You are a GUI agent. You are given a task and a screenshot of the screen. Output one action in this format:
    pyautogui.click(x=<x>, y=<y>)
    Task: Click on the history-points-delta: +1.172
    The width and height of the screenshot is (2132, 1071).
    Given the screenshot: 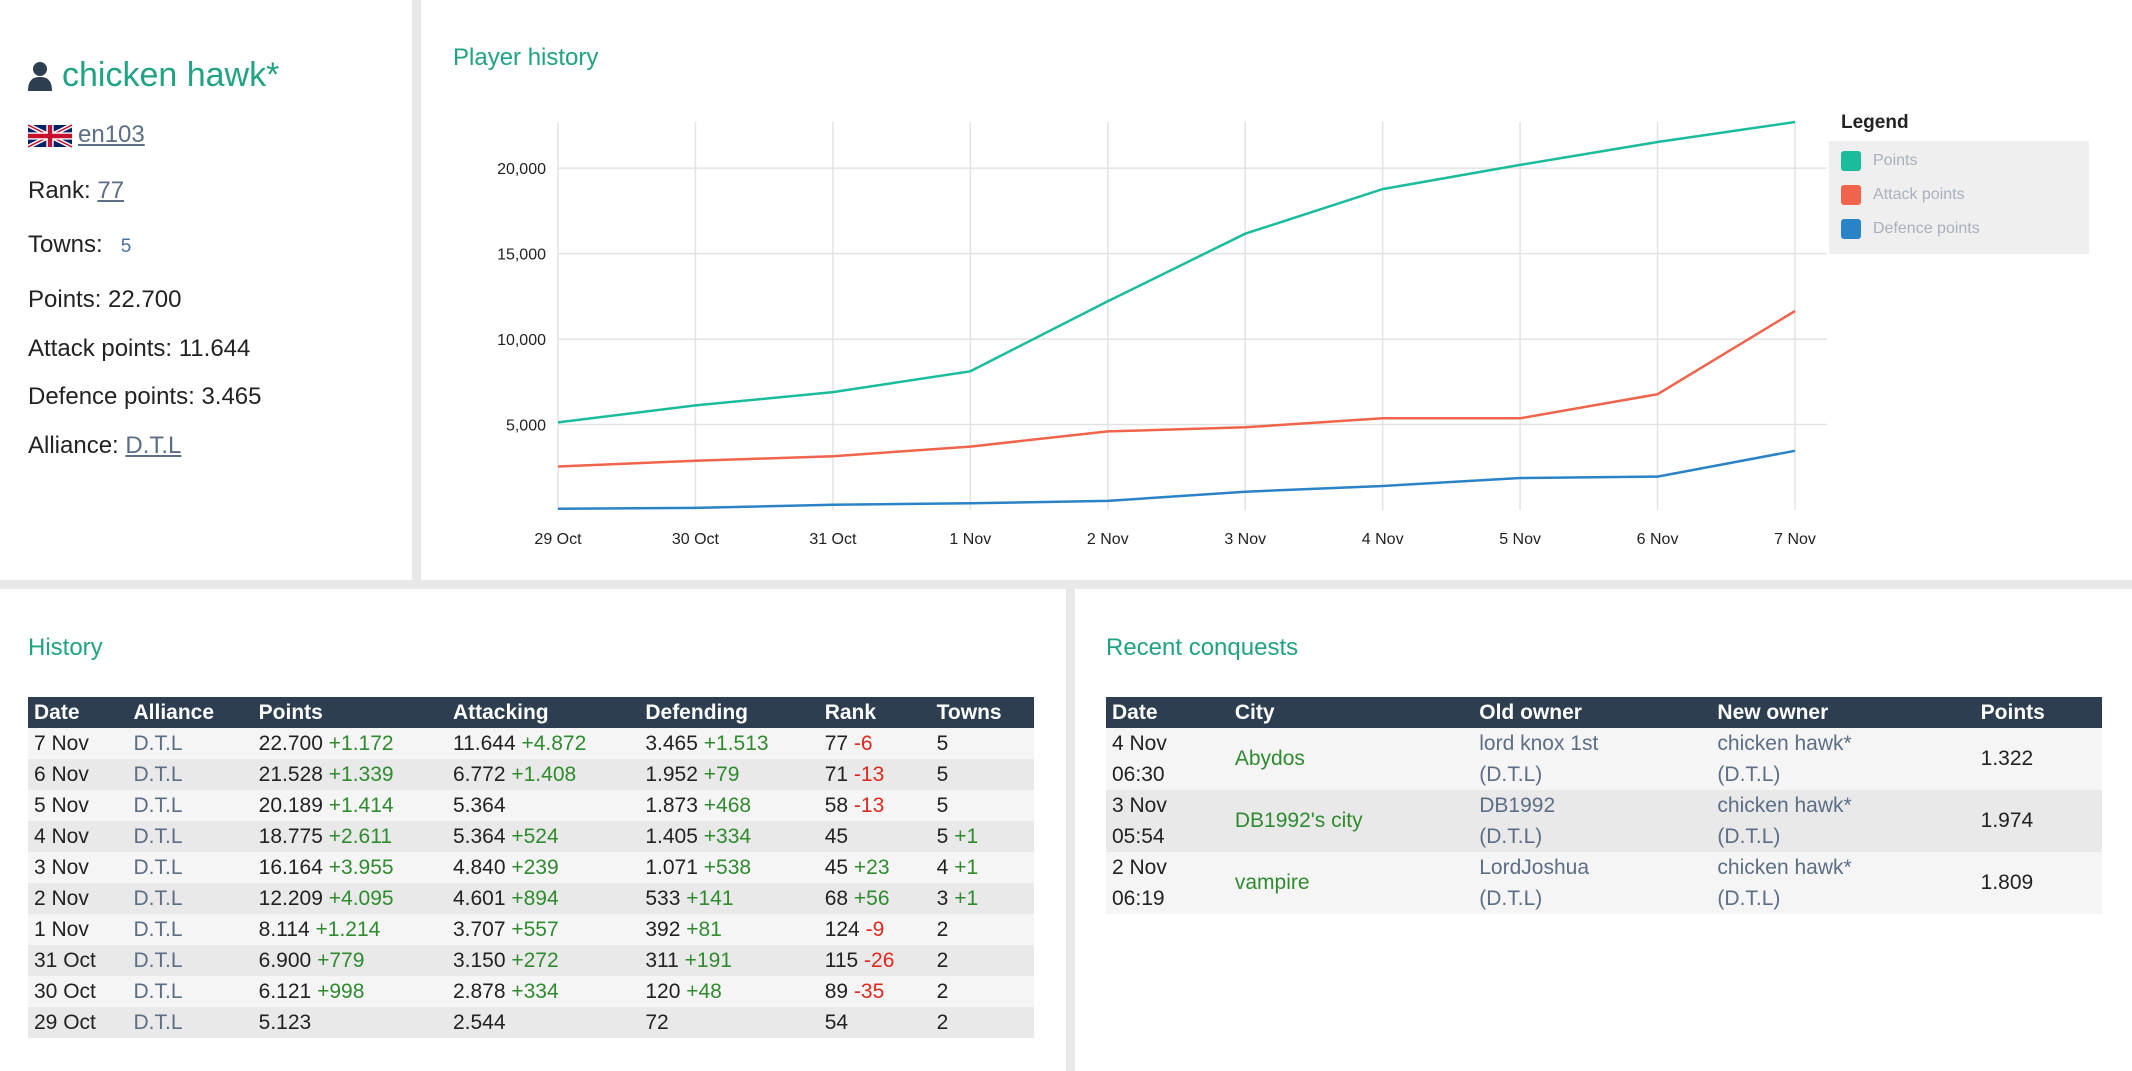 What is the action you would take?
    pyautogui.click(x=361, y=743)
    